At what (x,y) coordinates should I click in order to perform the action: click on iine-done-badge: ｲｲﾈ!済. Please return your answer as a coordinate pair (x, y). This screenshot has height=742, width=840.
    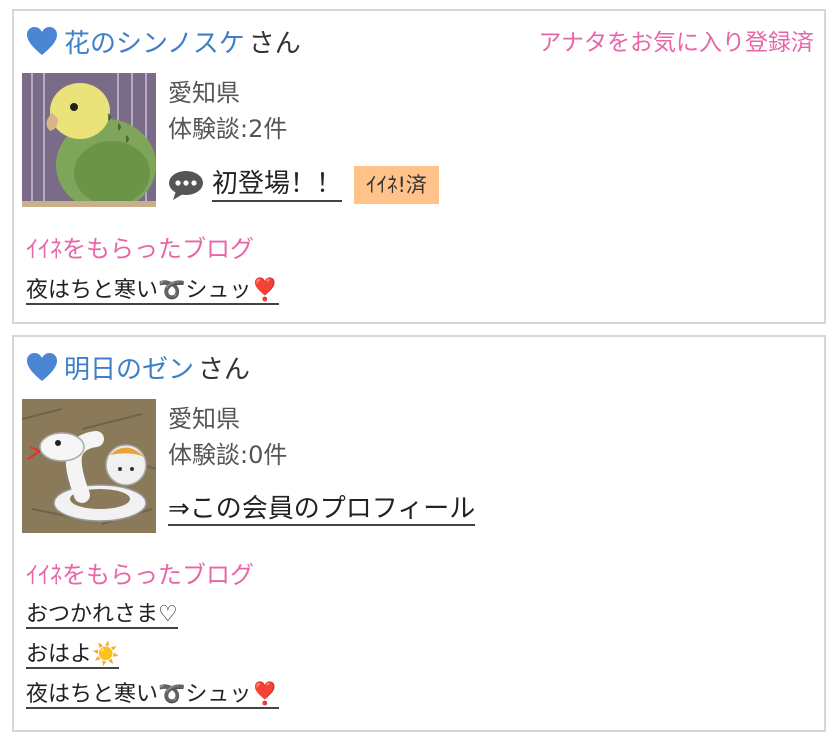
    Looking at the image, I should click on (396, 185).